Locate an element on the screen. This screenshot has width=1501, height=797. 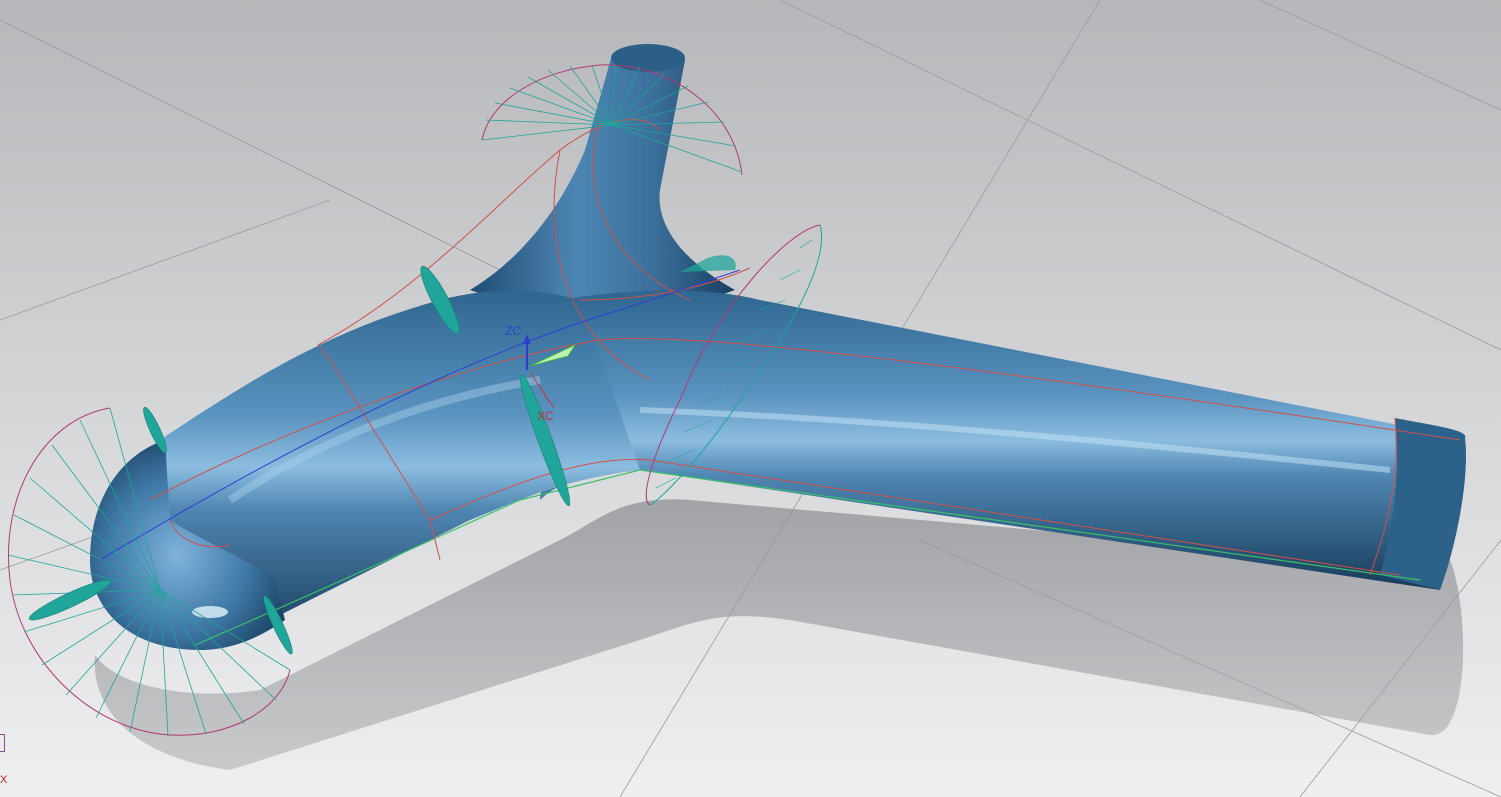
elbow-highlight is located at coordinates (210, 612).